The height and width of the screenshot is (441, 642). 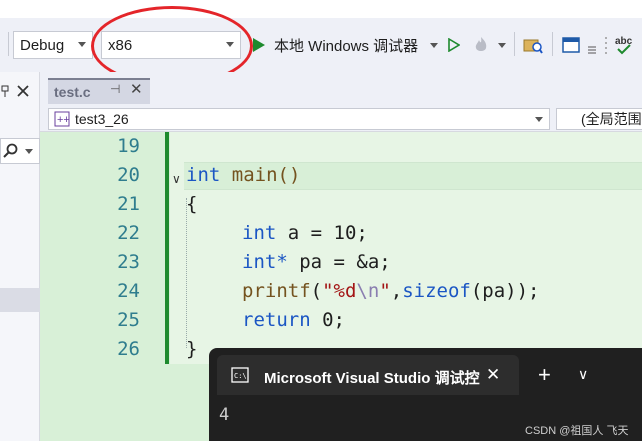 I want to click on code-text: 0;, so click(x=327, y=320).